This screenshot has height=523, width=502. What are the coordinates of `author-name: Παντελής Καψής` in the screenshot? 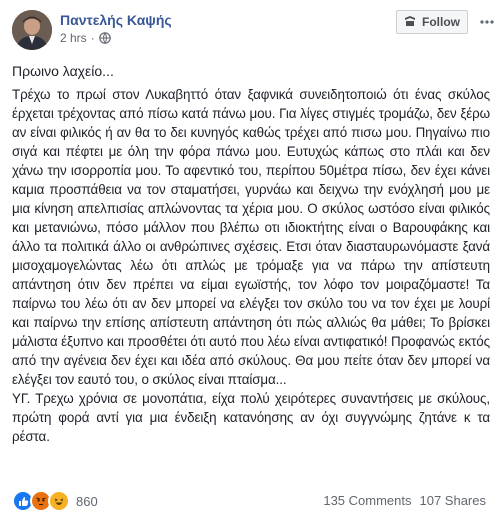 It's located at (116, 20).